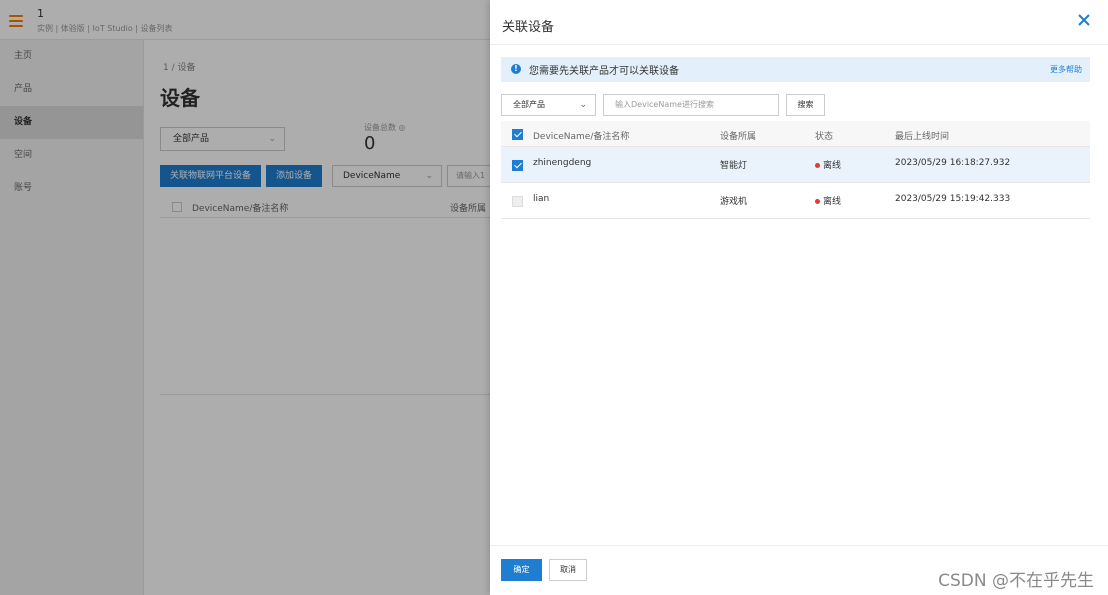  What do you see at coordinates (521, 570) in the screenshot?
I see `confirm-button: 确定` at bounding box center [521, 570].